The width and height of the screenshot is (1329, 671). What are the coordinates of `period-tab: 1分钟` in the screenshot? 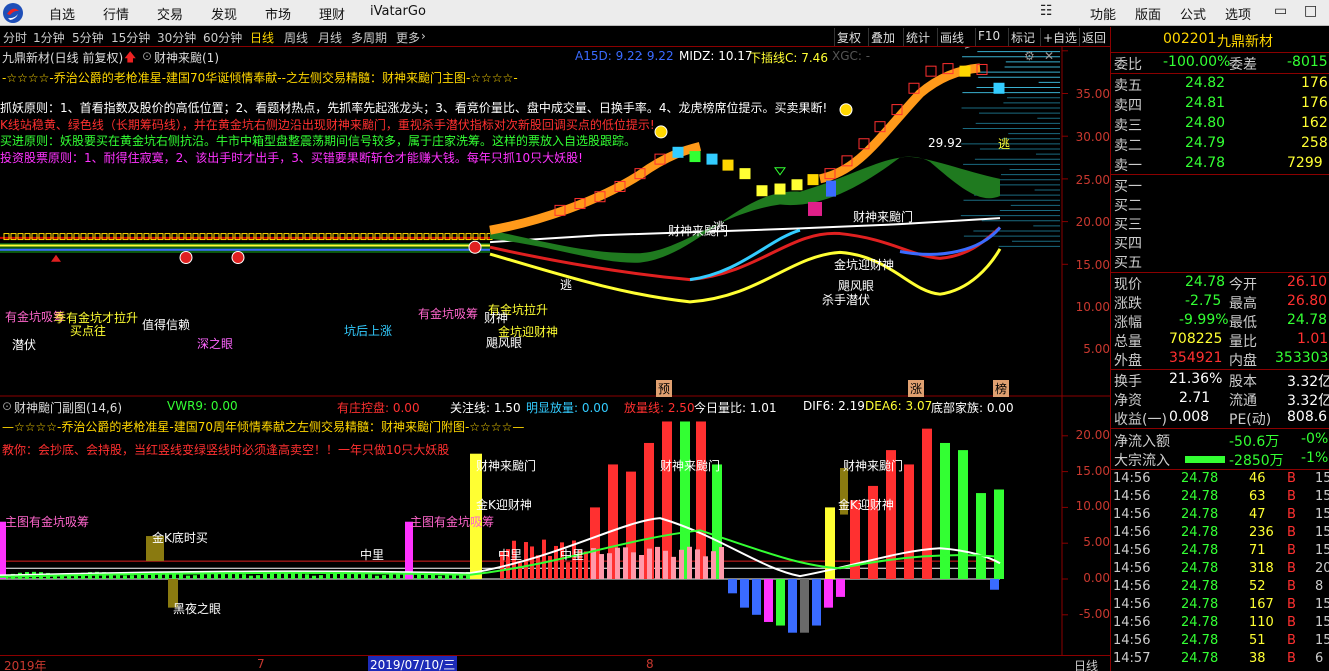 It's located at (49, 37).